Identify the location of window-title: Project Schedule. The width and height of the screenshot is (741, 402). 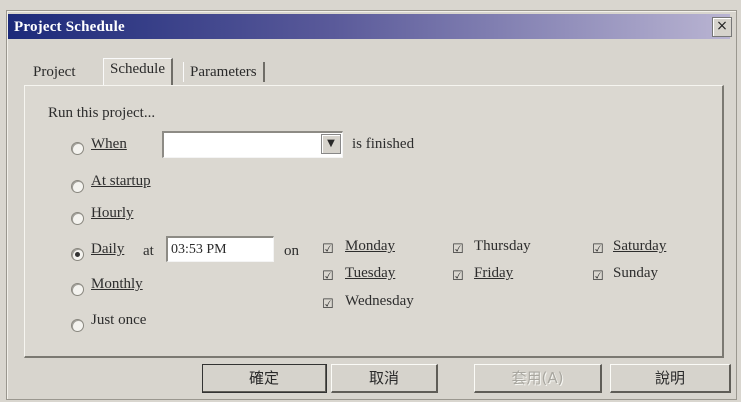
(69, 27).